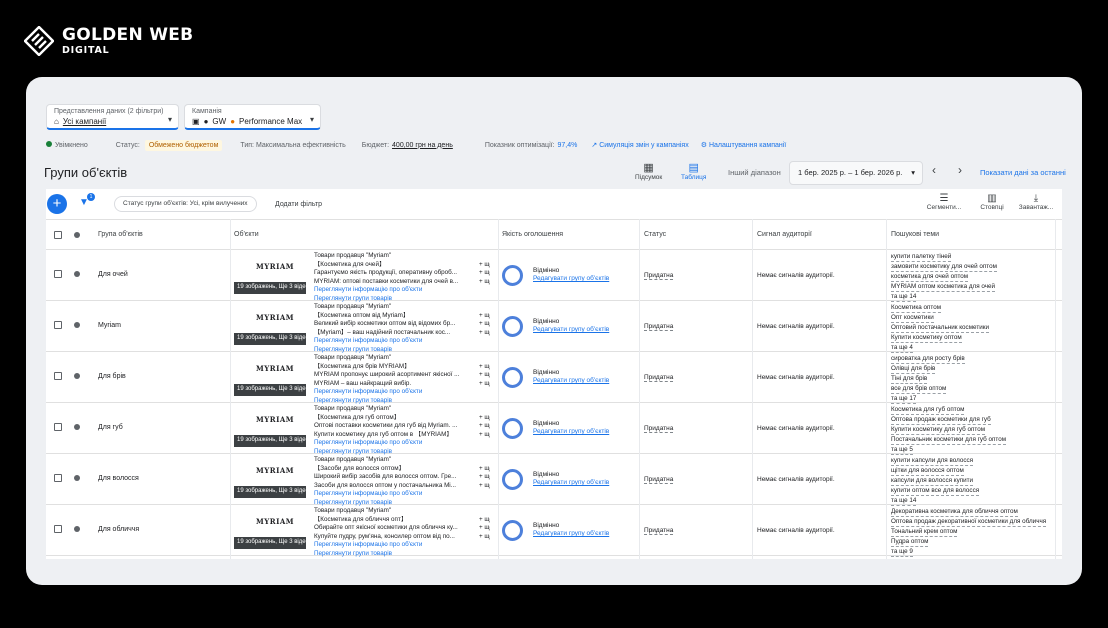 The width and height of the screenshot is (1108, 628). What do you see at coordinates (118, 529) in the screenshot?
I see `group-name: Для обличчя` at bounding box center [118, 529].